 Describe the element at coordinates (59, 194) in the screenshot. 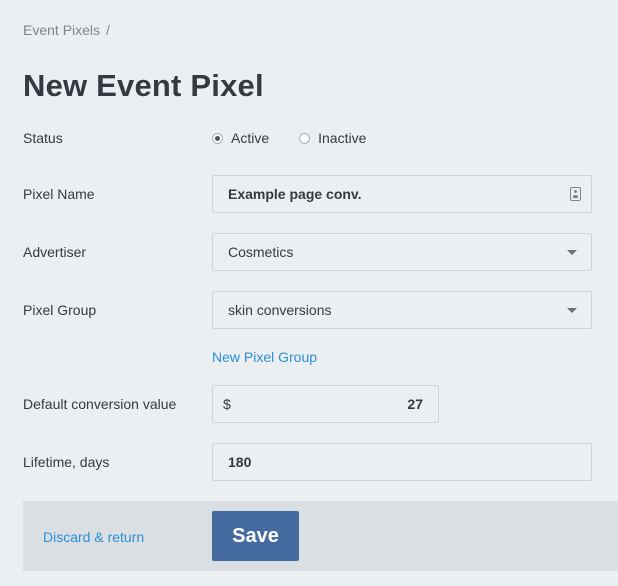

I see `pixel-name-label: Pixel Name` at that location.